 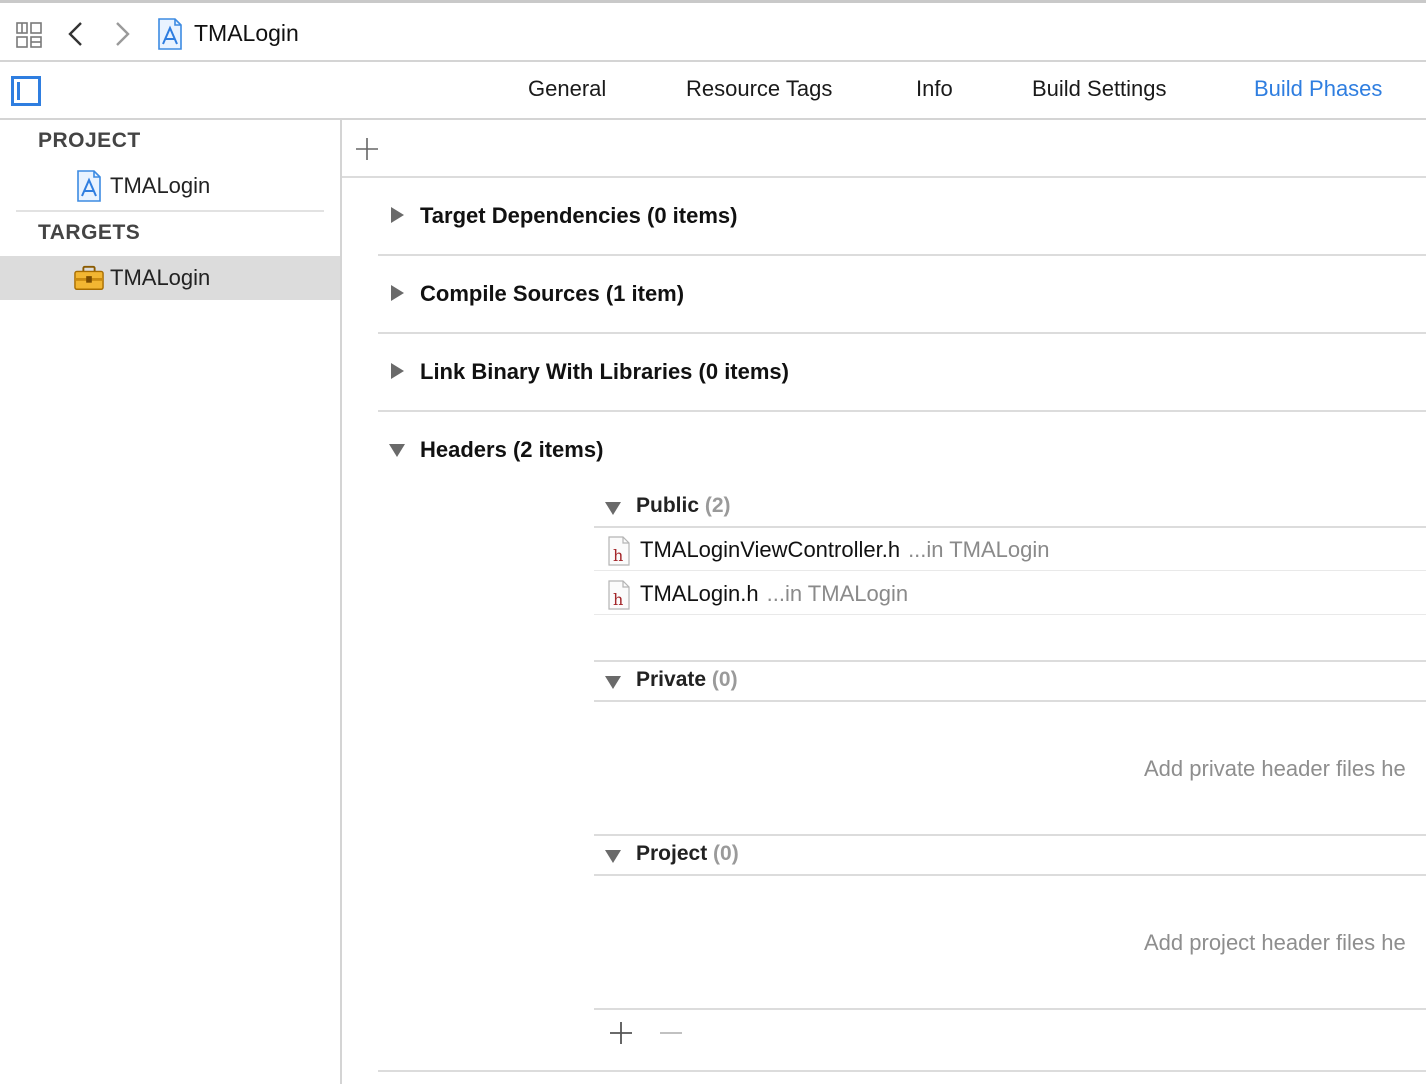 I want to click on target-item-label: TMALogin, so click(x=160, y=277).